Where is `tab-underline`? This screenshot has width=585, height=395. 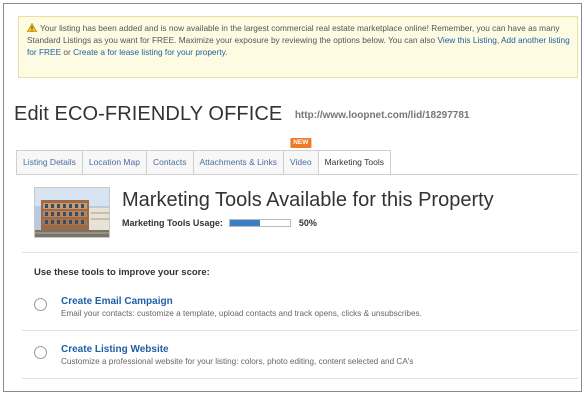 tab-underline is located at coordinates (297, 174).